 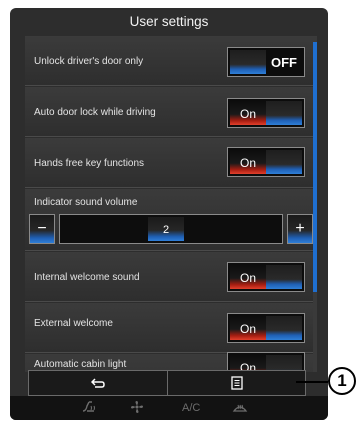 What do you see at coordinates (266, 362) in the screenshot?
I see `automatic-cabin-light-toggle: On` at bounding box center [266, 362].